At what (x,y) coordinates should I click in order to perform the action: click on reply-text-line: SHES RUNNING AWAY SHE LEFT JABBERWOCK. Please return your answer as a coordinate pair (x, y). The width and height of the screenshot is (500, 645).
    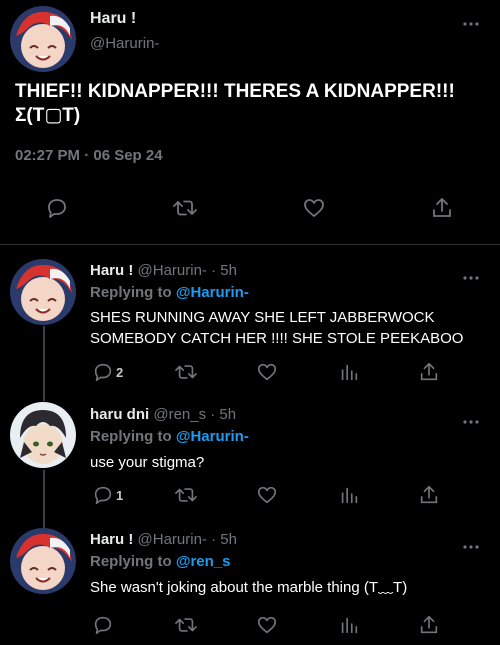
    Looking at the image, I should click on (262, 317).